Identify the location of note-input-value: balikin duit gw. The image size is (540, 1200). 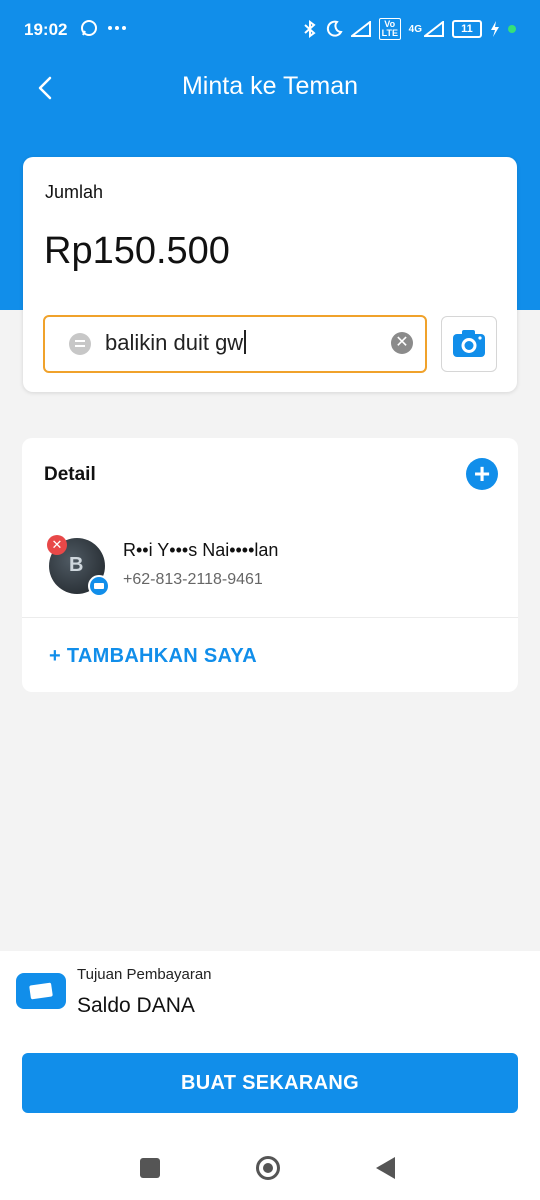
(176, 343).